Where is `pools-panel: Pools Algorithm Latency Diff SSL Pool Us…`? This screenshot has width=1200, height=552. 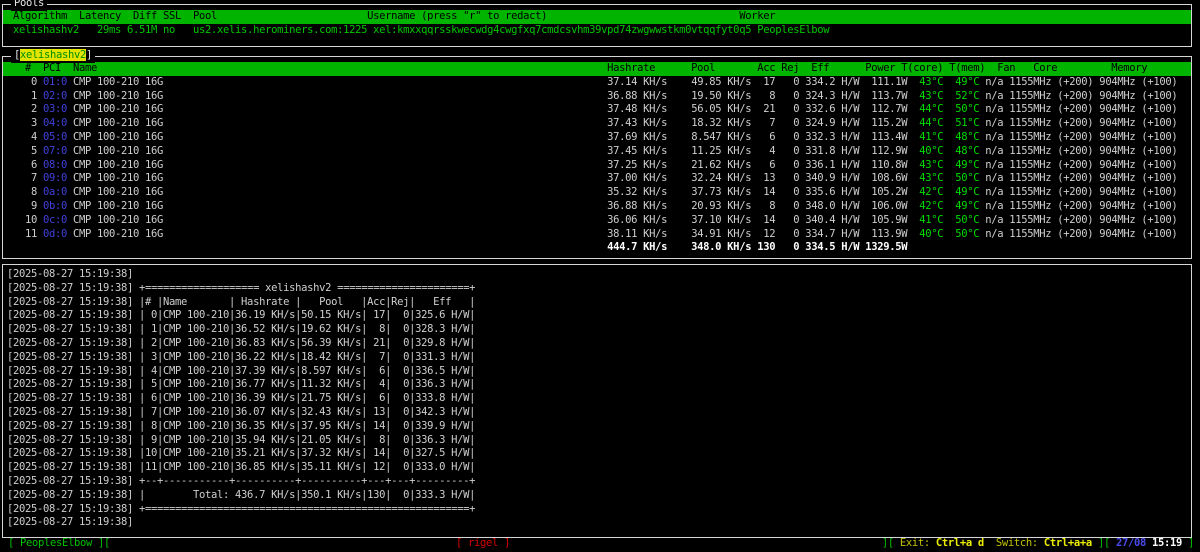
pools-panel: Pools Algorithm Latency Diff SSL Pool Us… is located at coordinates (597, 23).